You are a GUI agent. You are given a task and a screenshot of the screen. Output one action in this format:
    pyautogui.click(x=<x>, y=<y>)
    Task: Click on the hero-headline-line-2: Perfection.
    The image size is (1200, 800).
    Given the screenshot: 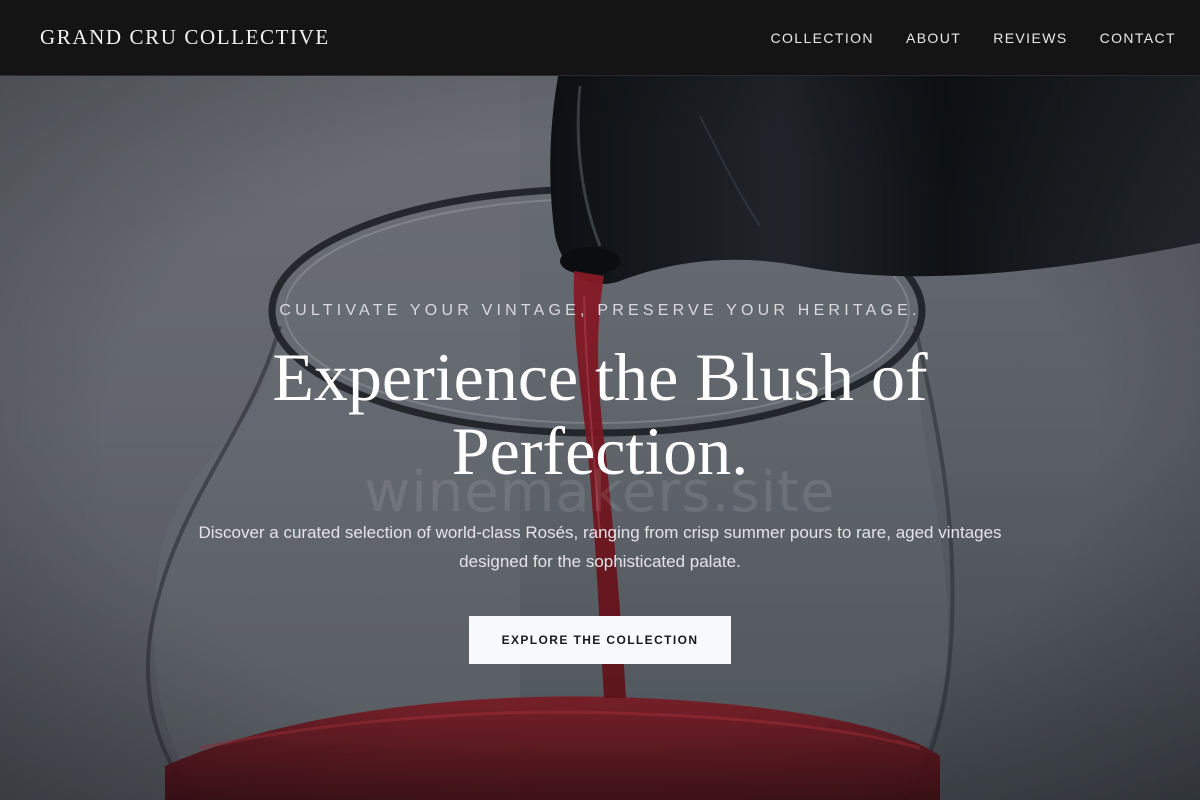 What is the action you would take?
    pyautogui.click(x=600, y=451)
    